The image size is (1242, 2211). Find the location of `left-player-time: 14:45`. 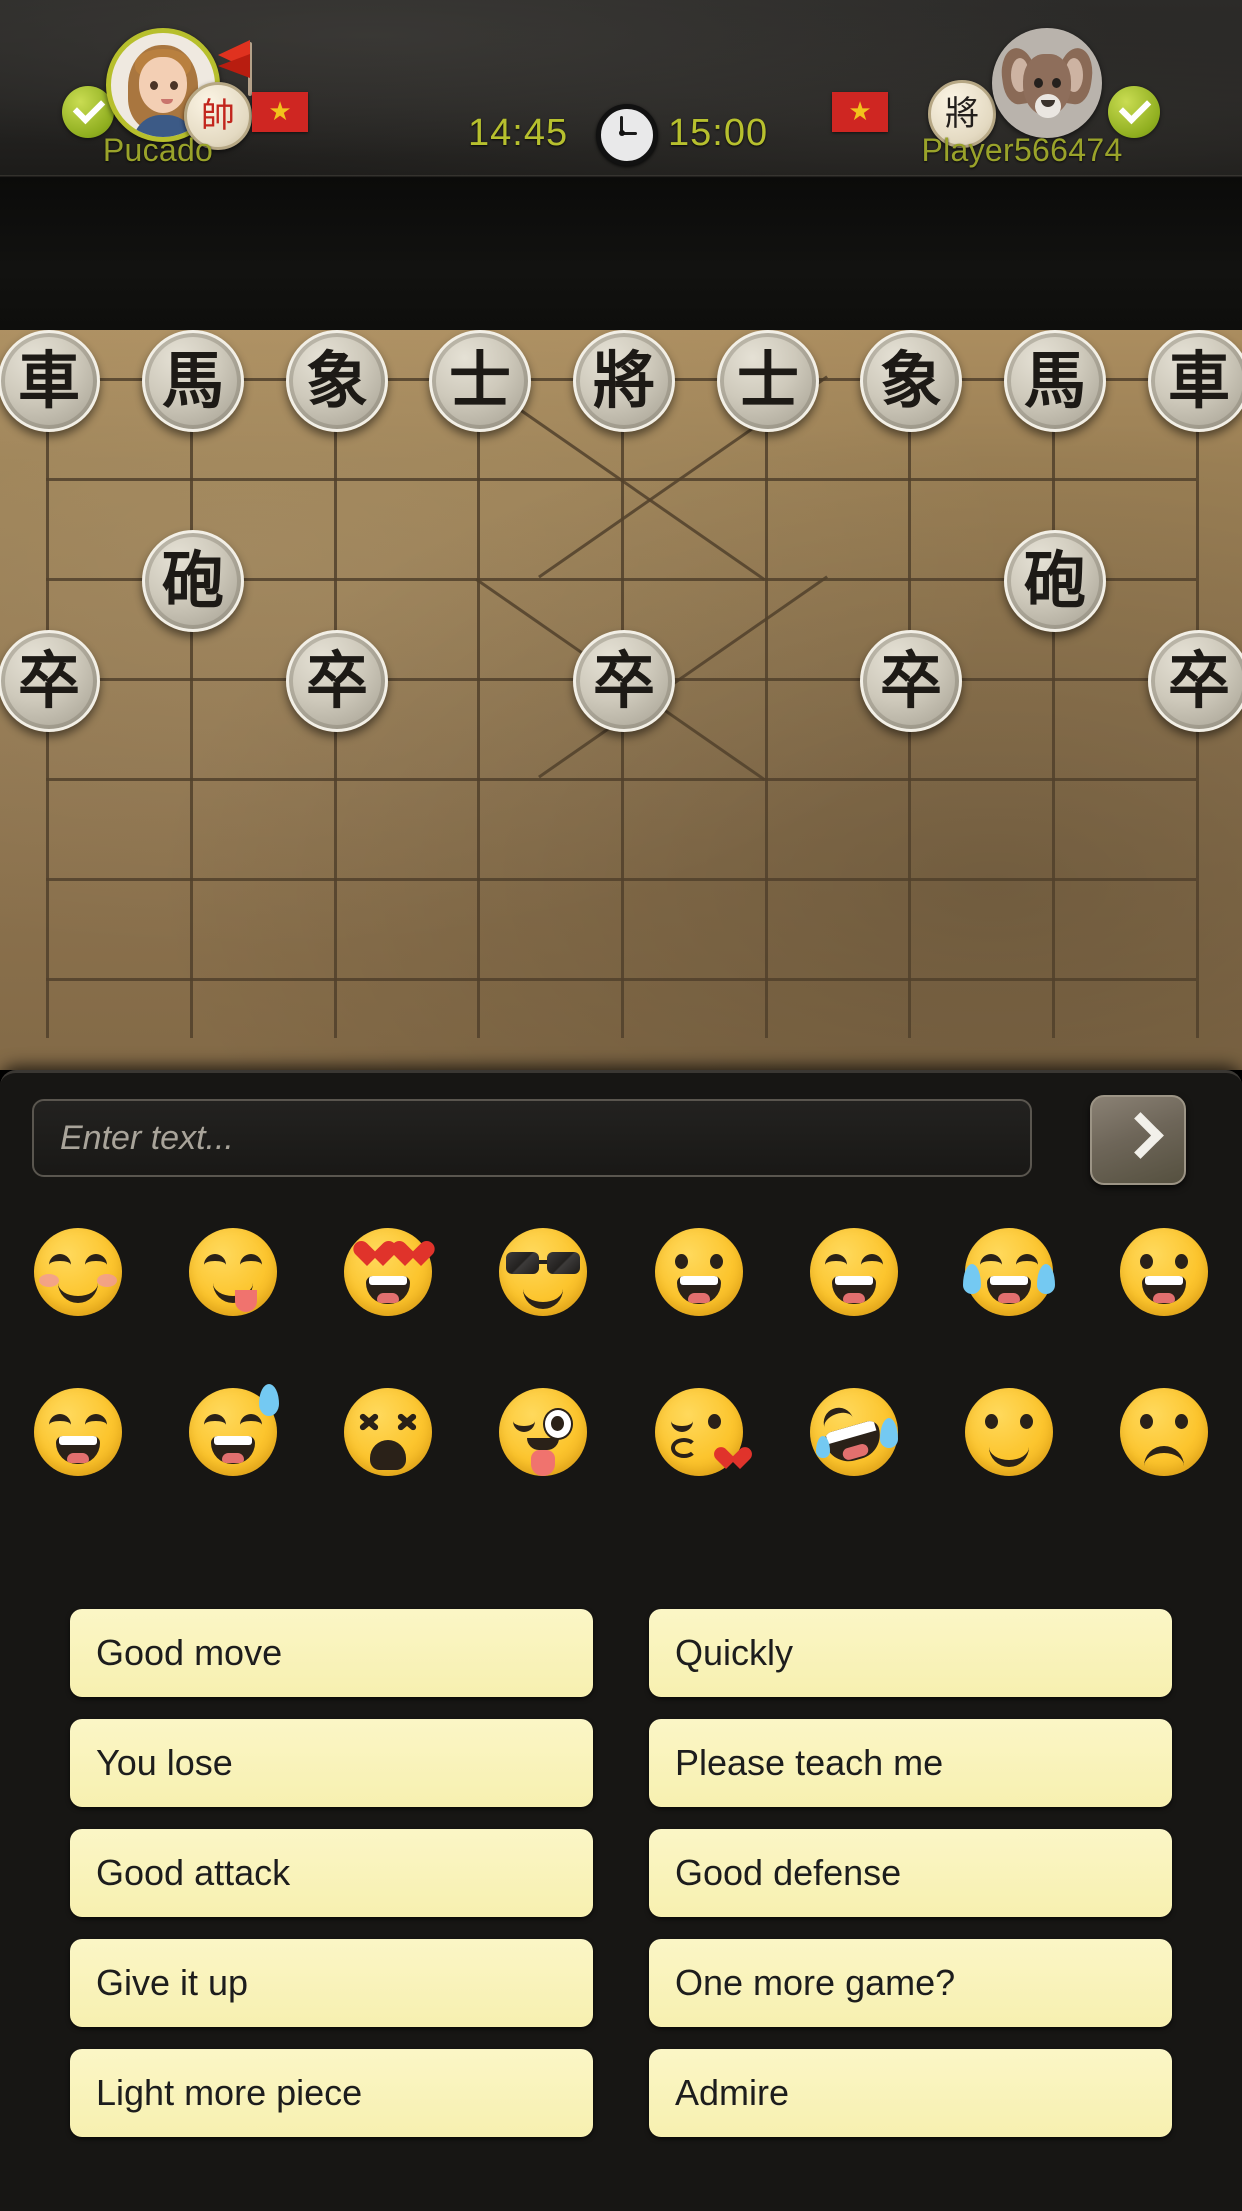

left-player-time: 14:45 is located at coordinates (518, 133).